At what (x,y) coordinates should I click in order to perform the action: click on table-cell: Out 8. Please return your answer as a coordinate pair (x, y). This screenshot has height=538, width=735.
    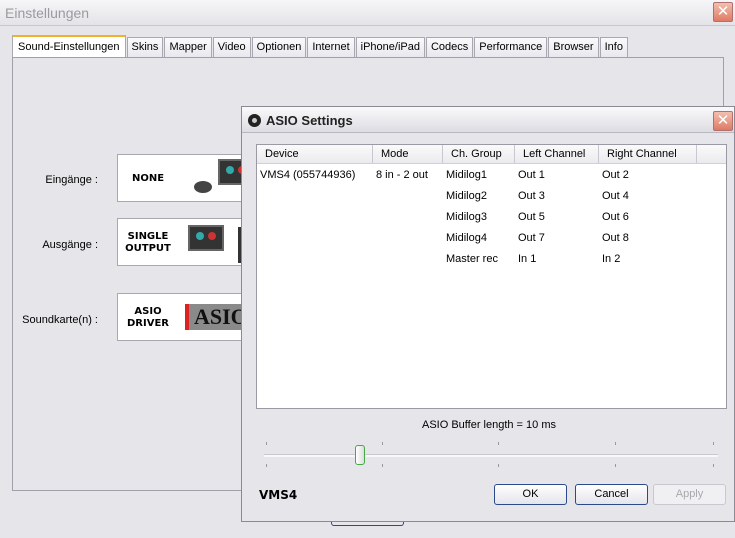
    Looking at the image, I should click on (615, 237).